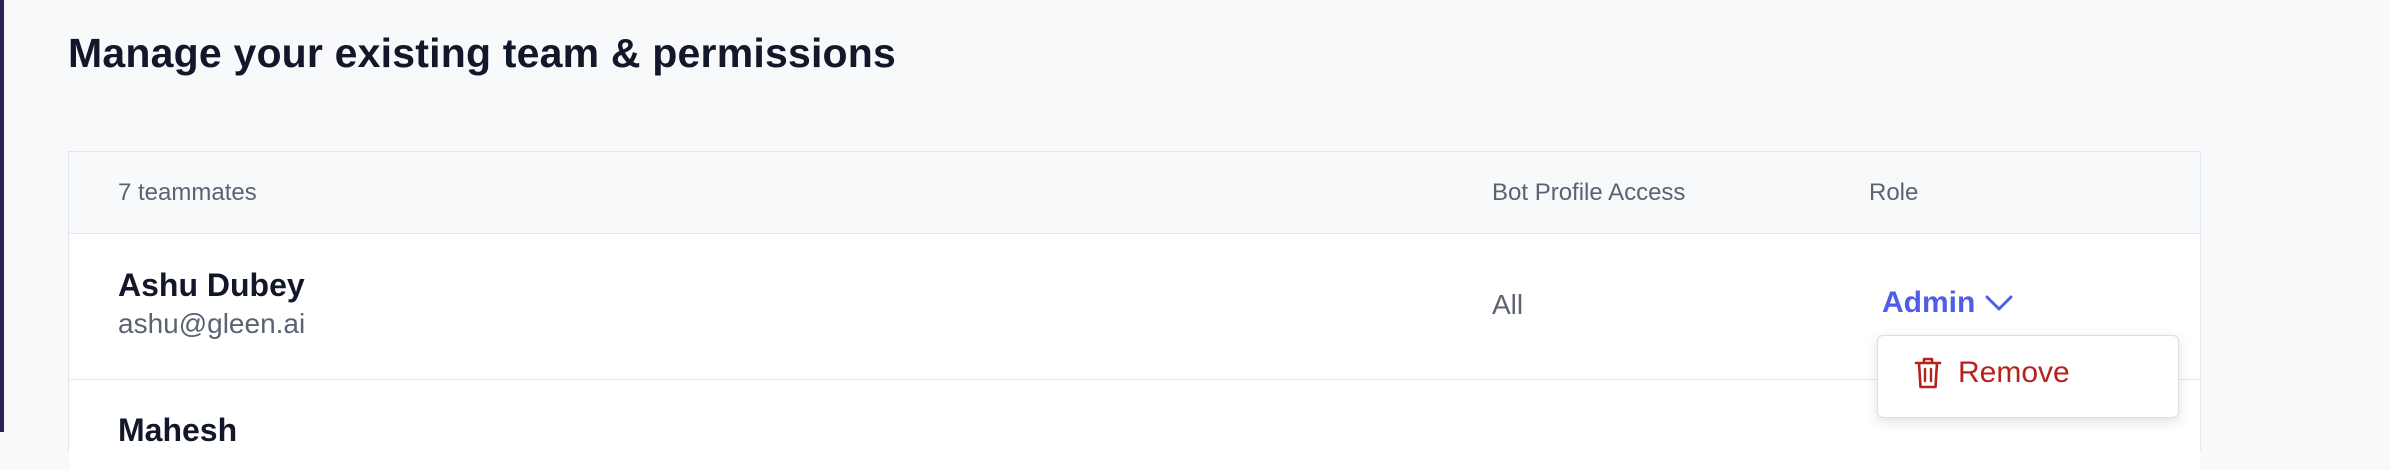 The height and width of the screenshot is (470, 2390). What do you see at coordinates (187, 192) in the screenshot?
I see `teammates-count-header: 7 teammates` at bounding box center [187, 192].